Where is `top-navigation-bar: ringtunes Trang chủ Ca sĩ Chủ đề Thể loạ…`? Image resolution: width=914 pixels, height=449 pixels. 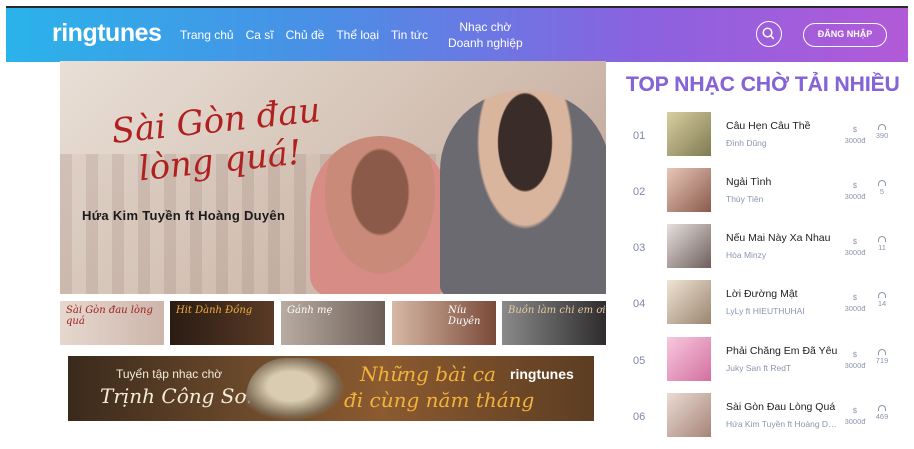 top-navigation-bar: ringtunes Trang chủ Ca sĩ Chủ đề Thể loạ… is located at coordinates (457, 34).